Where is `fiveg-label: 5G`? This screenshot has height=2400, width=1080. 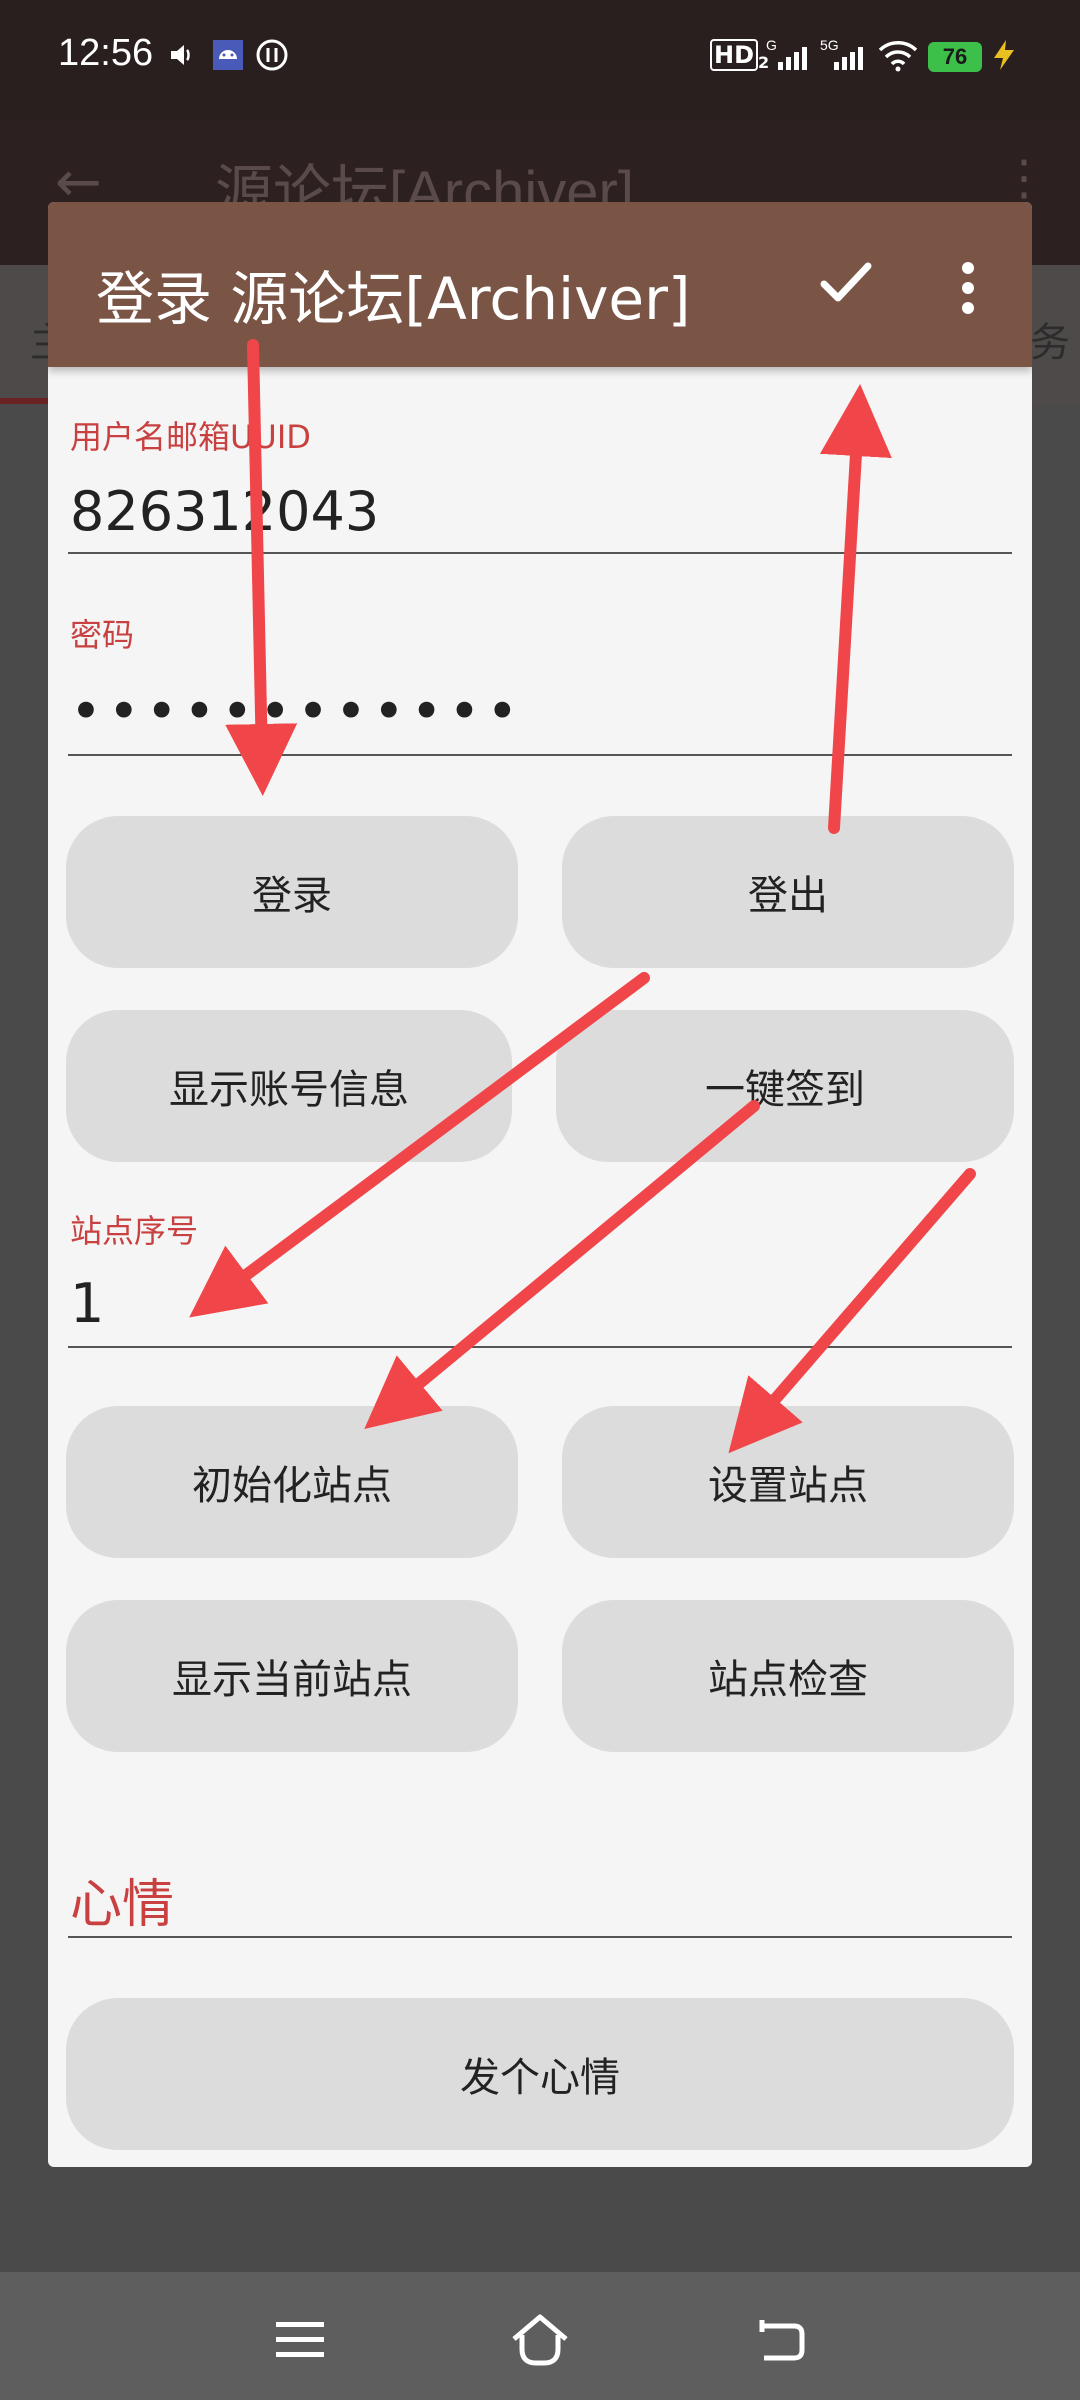
fiveg-label: 5G is located at coordinates (829, 45).